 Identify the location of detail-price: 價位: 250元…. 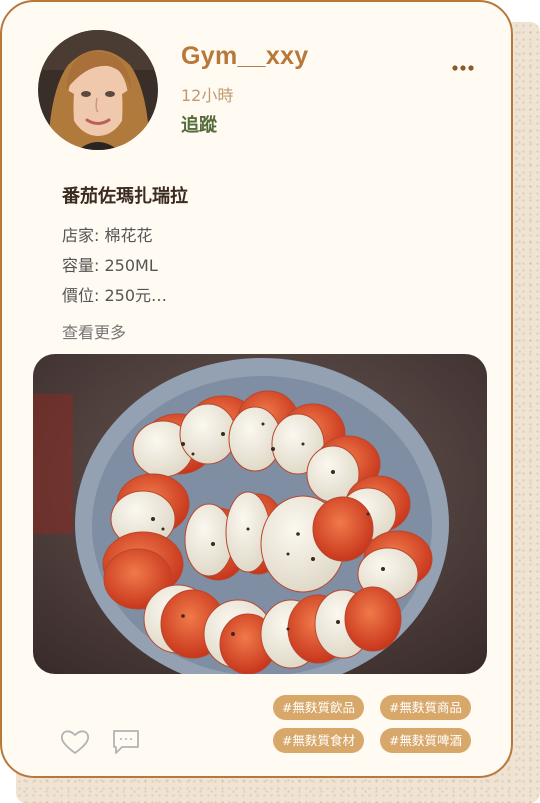
(115, 295).